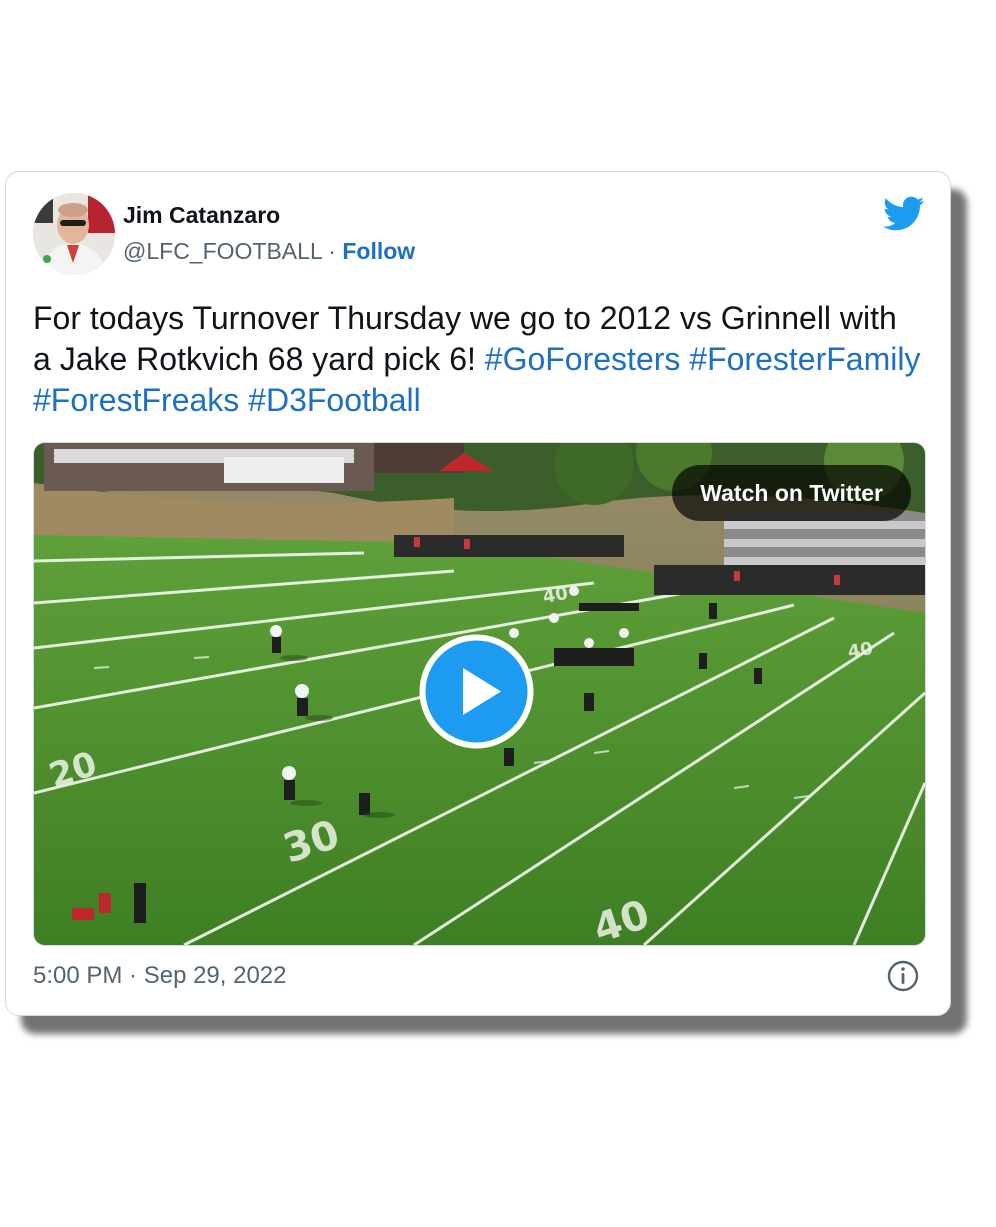 The image size is (996, 1227). I want to click on hashtag-goforesters: #GoForesters, so click(583, 359).